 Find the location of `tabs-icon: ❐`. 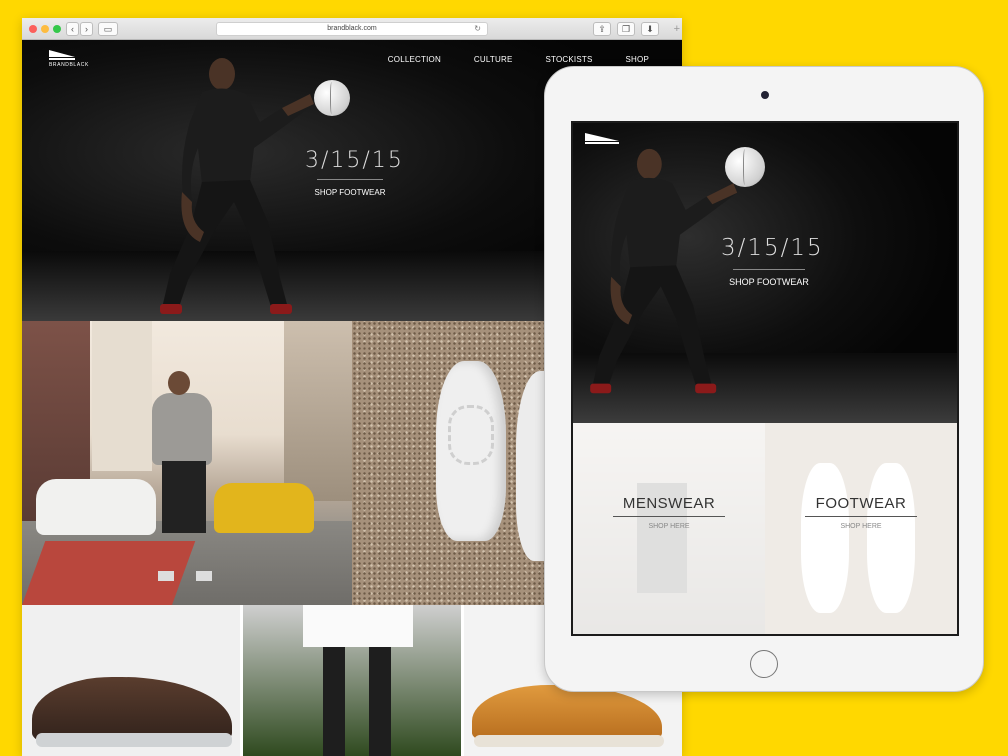

tabs-icon: ❐ is located at coordinates (626, 29).